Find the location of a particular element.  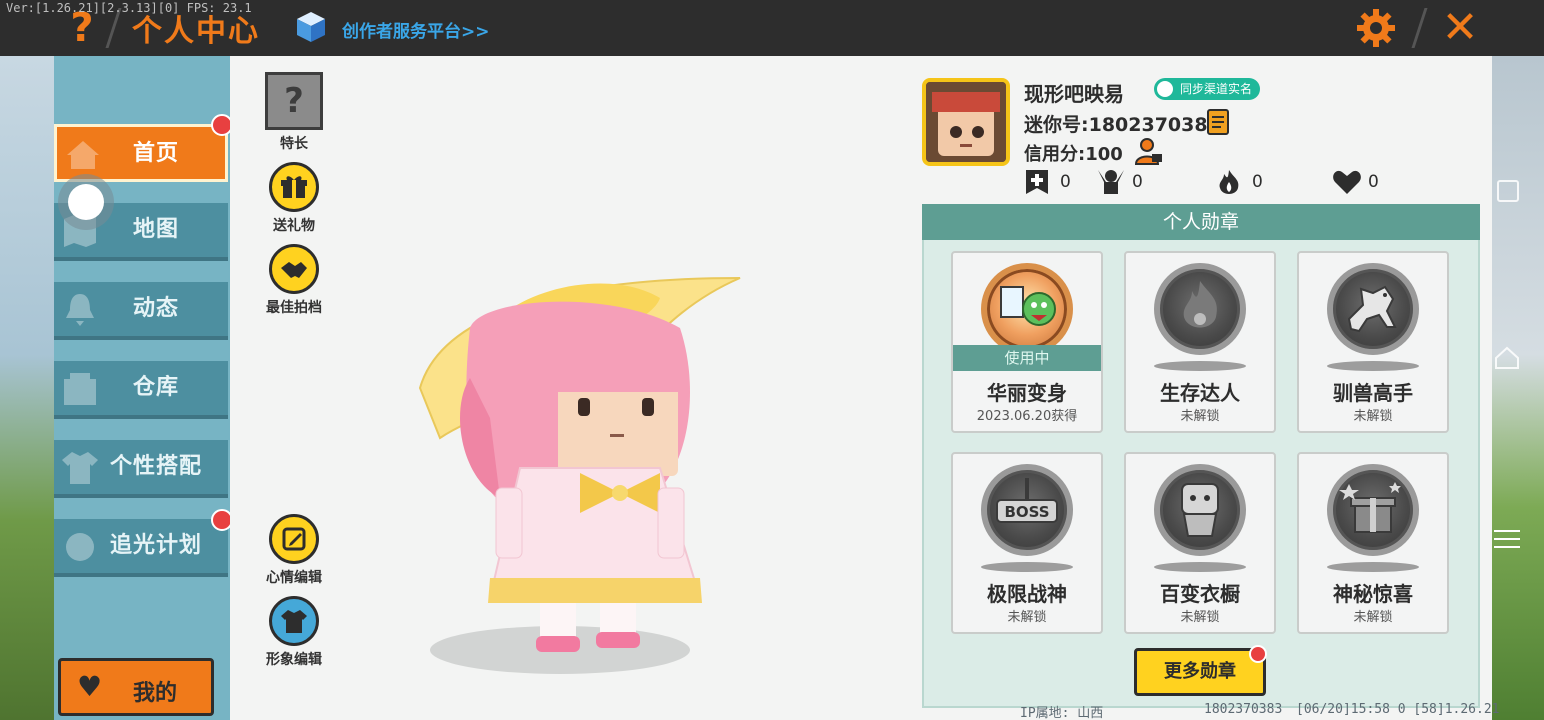

close-button: ✕ is located at coordinates (1460, 28).